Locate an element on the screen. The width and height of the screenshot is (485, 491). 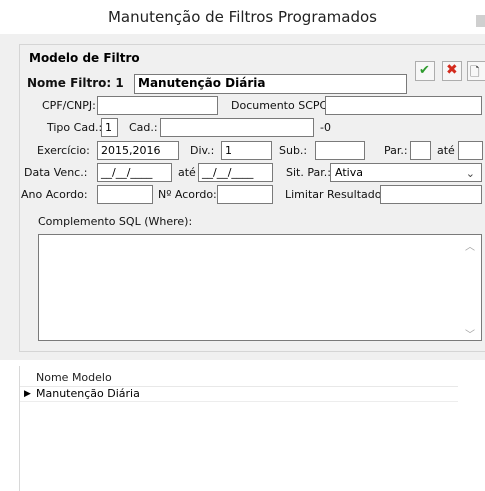
cad-label: Cad.: is located at coordinates (143, 127).